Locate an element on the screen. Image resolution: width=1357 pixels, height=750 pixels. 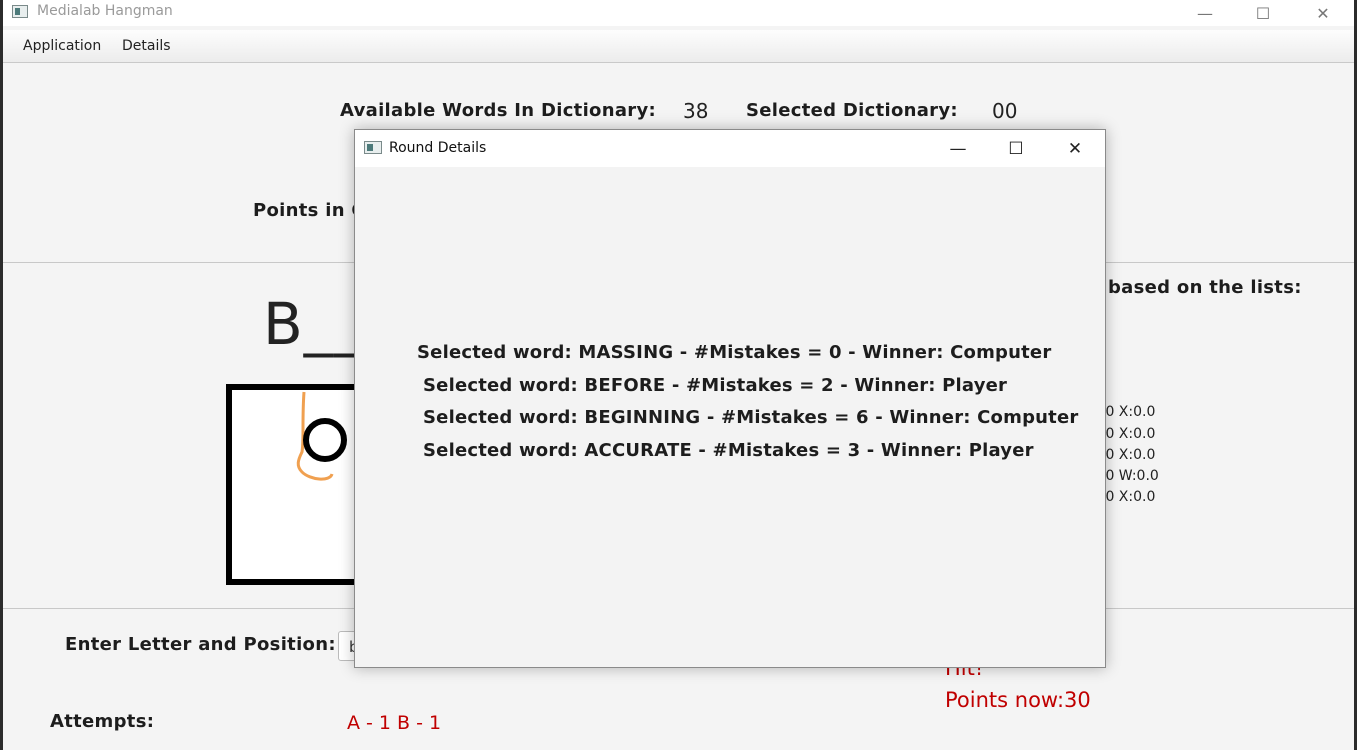
minimize-button: — is located at coordinates (1205, 13).